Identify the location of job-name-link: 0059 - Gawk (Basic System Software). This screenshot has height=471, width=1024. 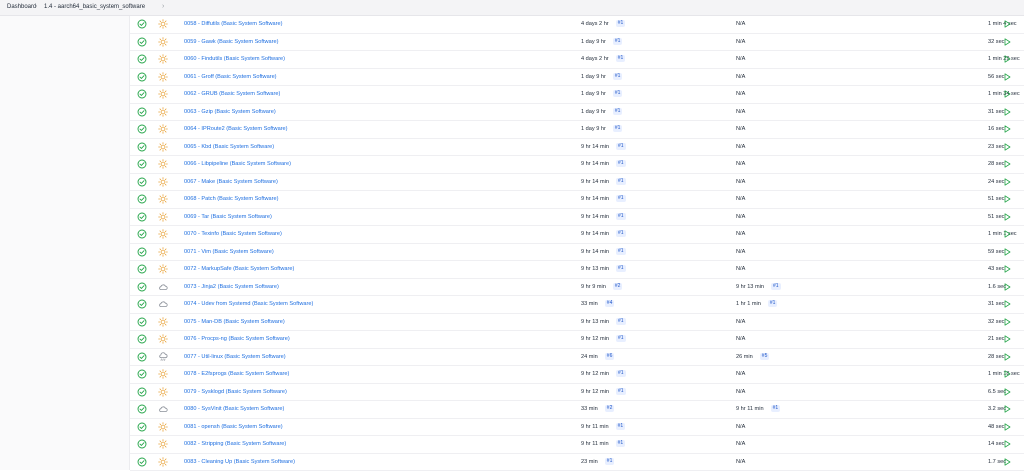
(231, 42).